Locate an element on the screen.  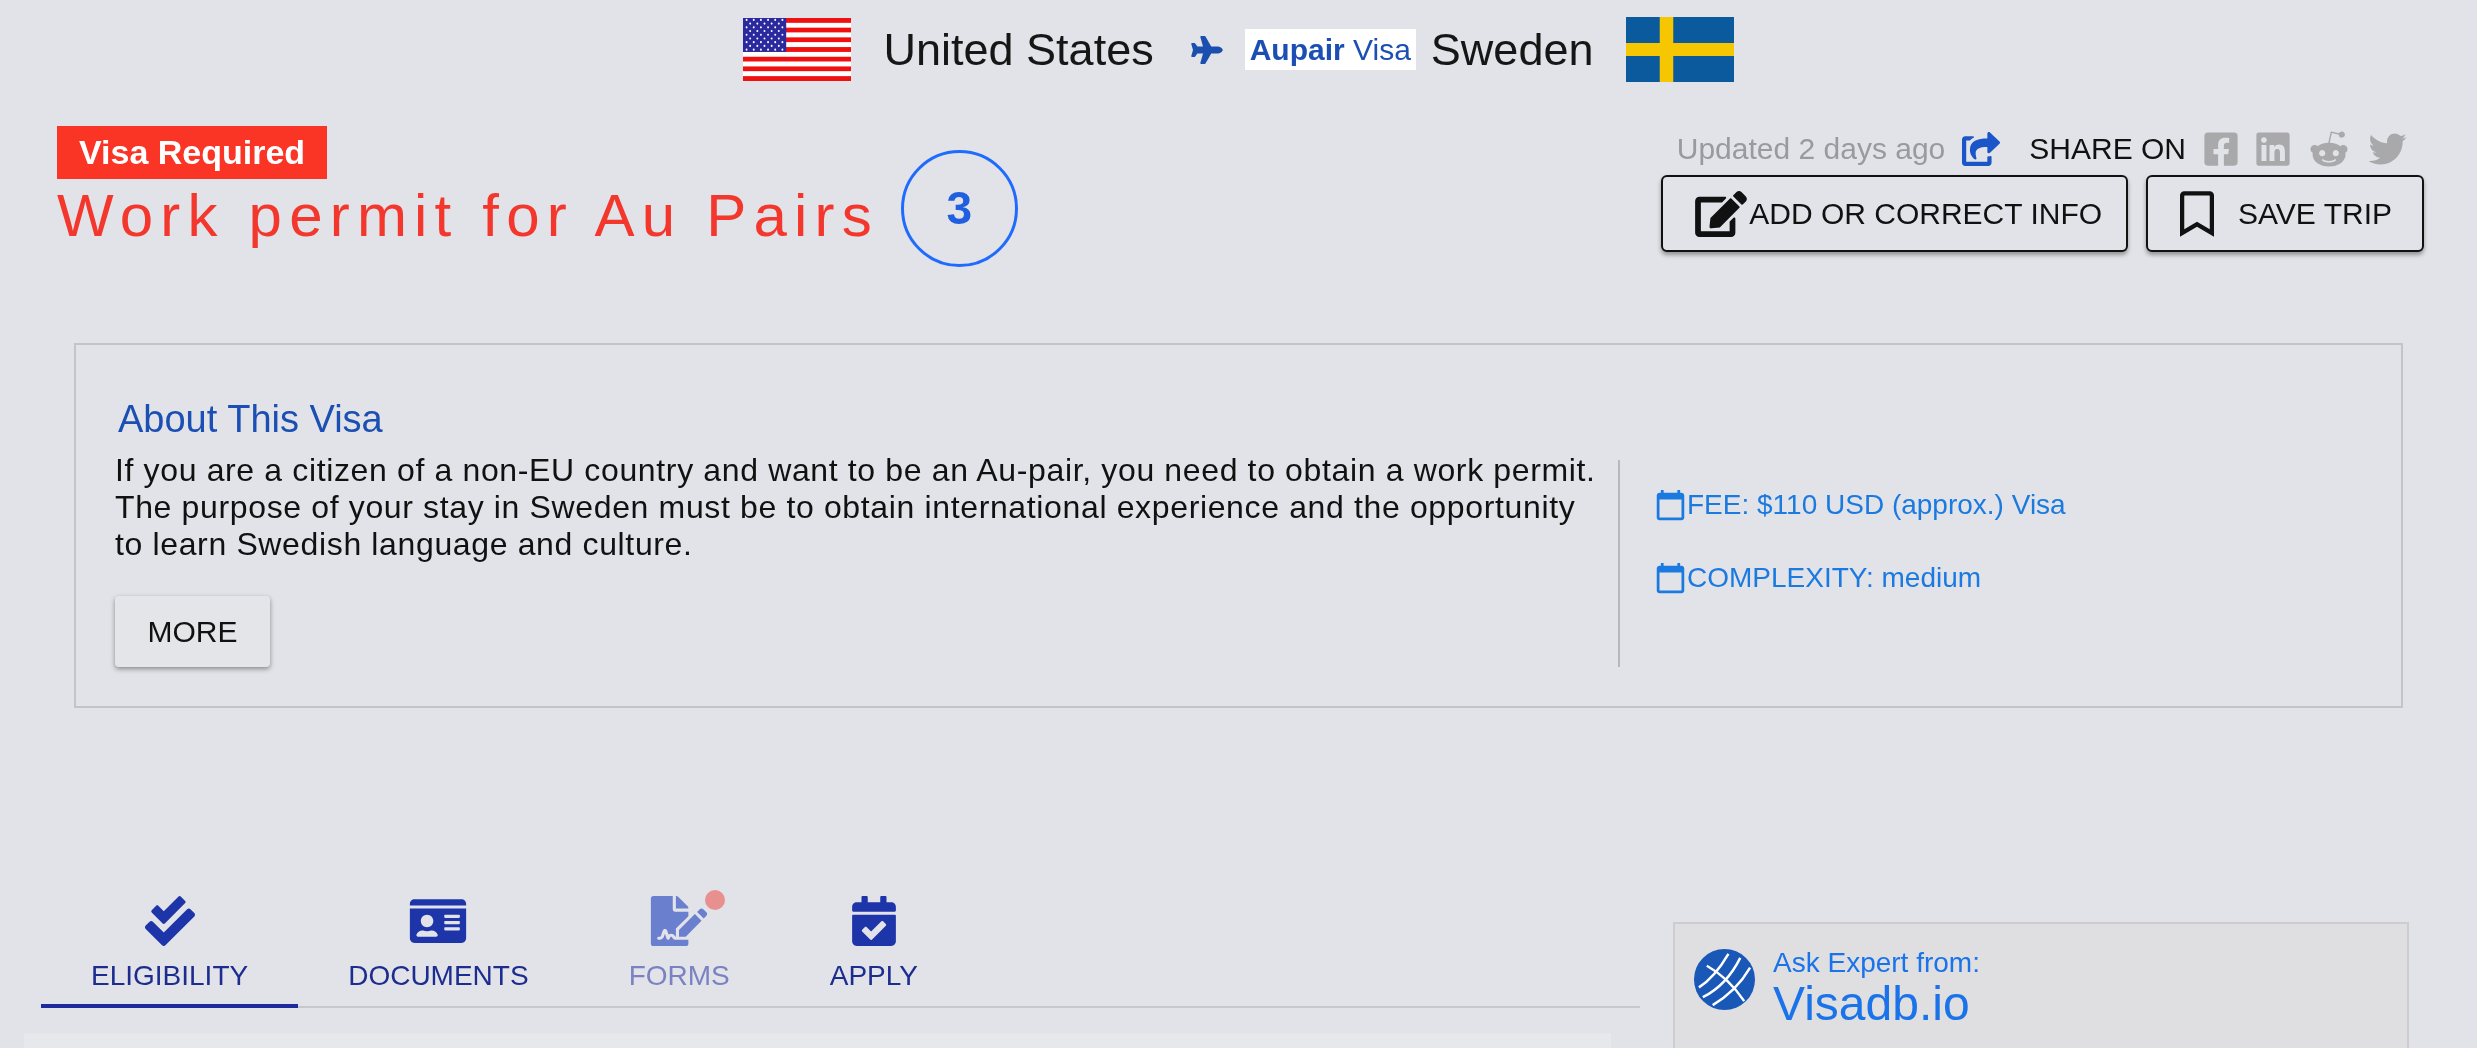
us-flag-icon is located at coordinates (796, 49).